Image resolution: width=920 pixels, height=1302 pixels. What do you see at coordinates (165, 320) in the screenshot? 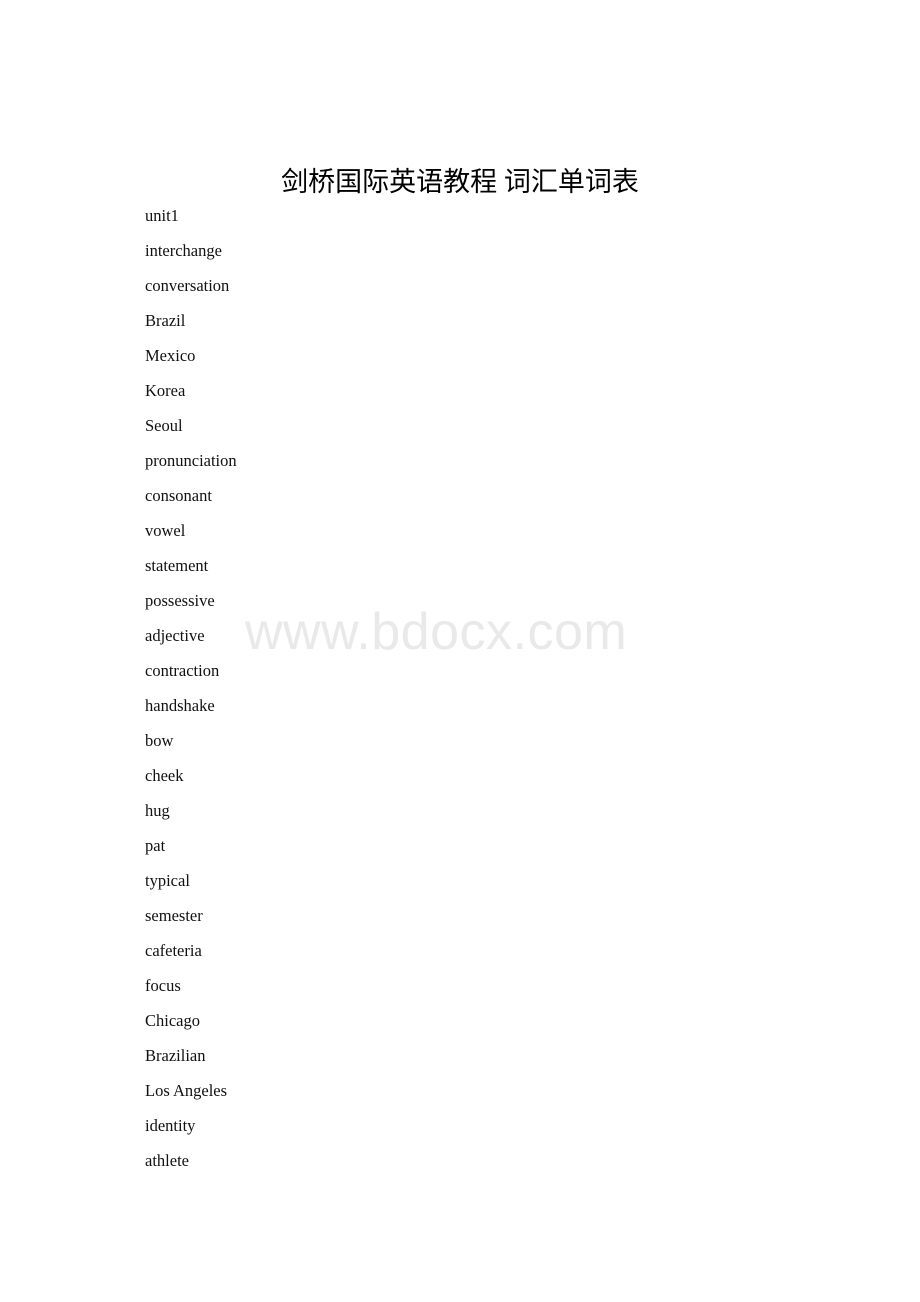
I see `list-item: Brazil` at bounding box center [165, 320].